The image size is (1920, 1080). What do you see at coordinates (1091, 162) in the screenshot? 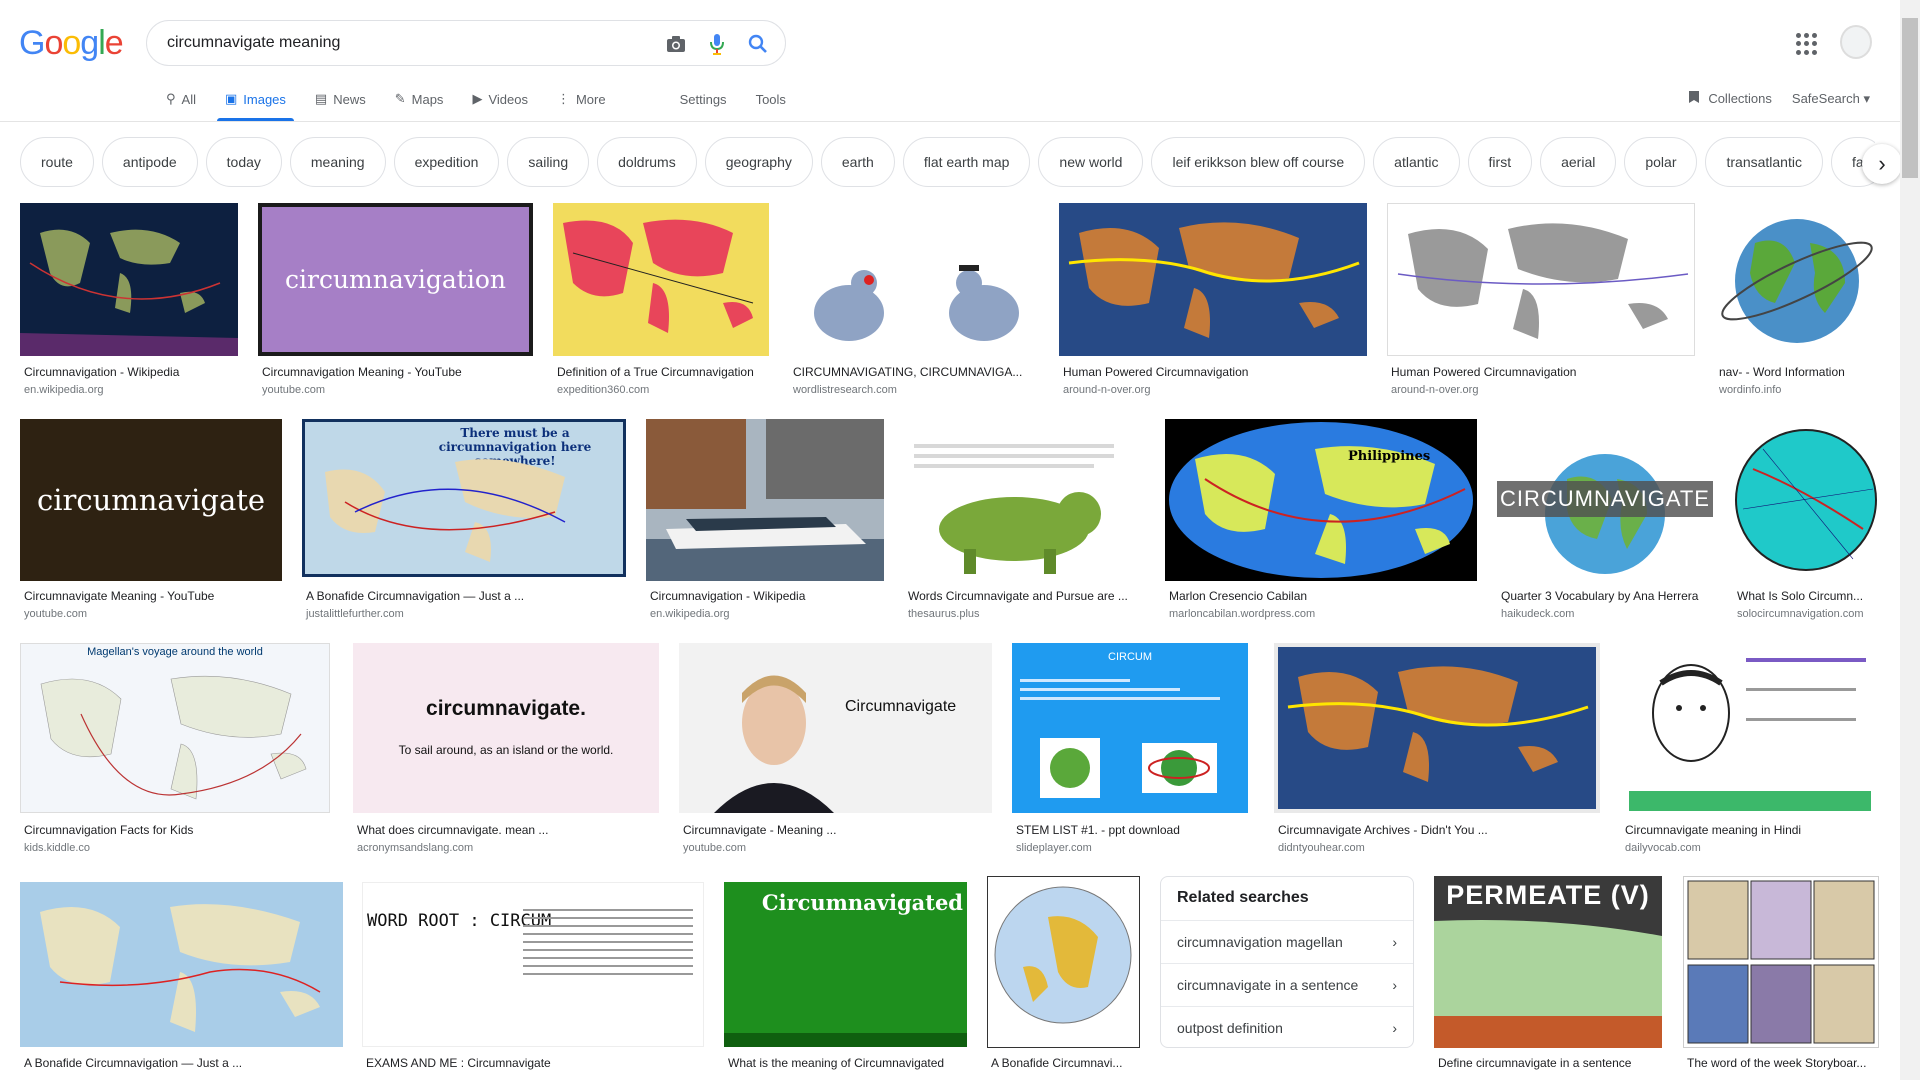
I see `chip: new world` at bounding box center [1091, 162].